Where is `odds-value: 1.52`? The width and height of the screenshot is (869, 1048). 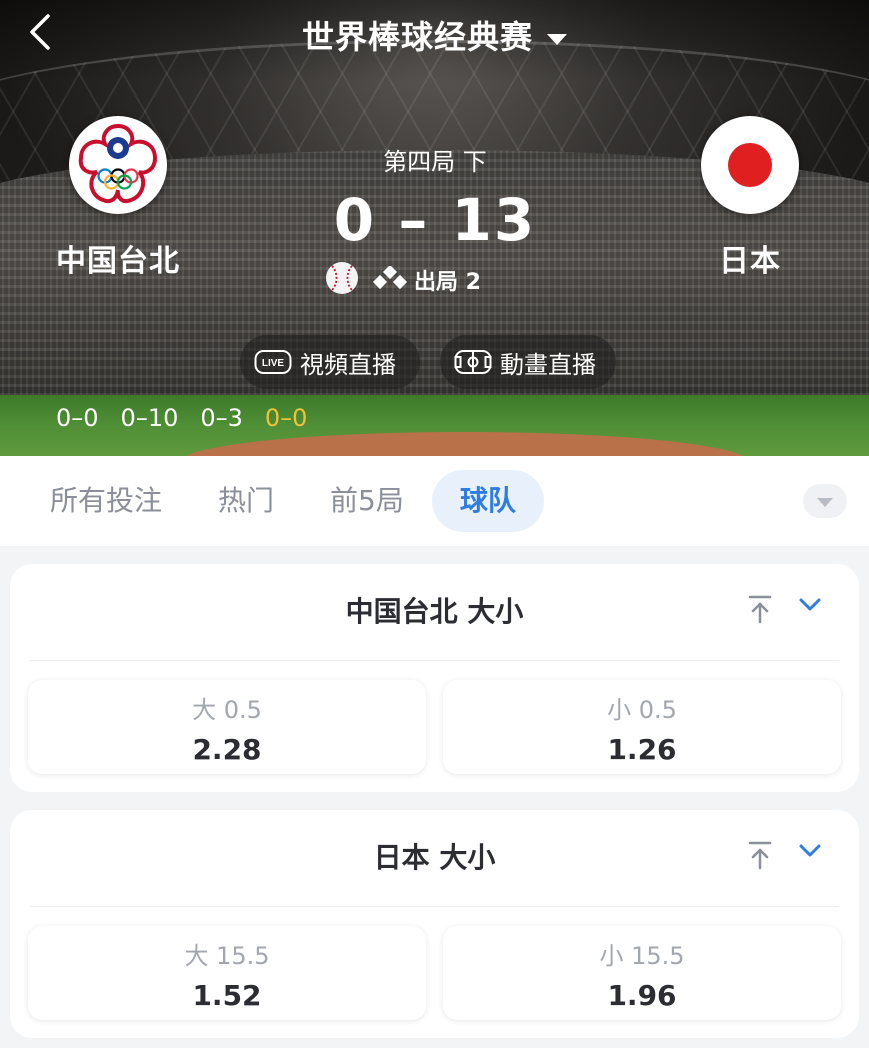
odds-value: 1.52 is located at coordinates (227, 995).